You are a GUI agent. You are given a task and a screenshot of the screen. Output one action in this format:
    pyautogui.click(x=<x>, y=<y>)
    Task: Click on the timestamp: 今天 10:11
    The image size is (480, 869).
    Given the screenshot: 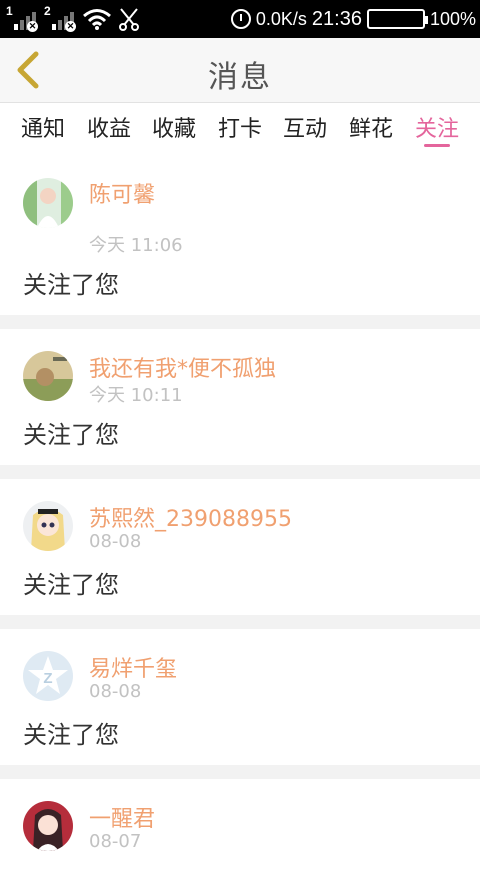 What is the action you would take?
    pyautogui.click(x=136, y=395)
    